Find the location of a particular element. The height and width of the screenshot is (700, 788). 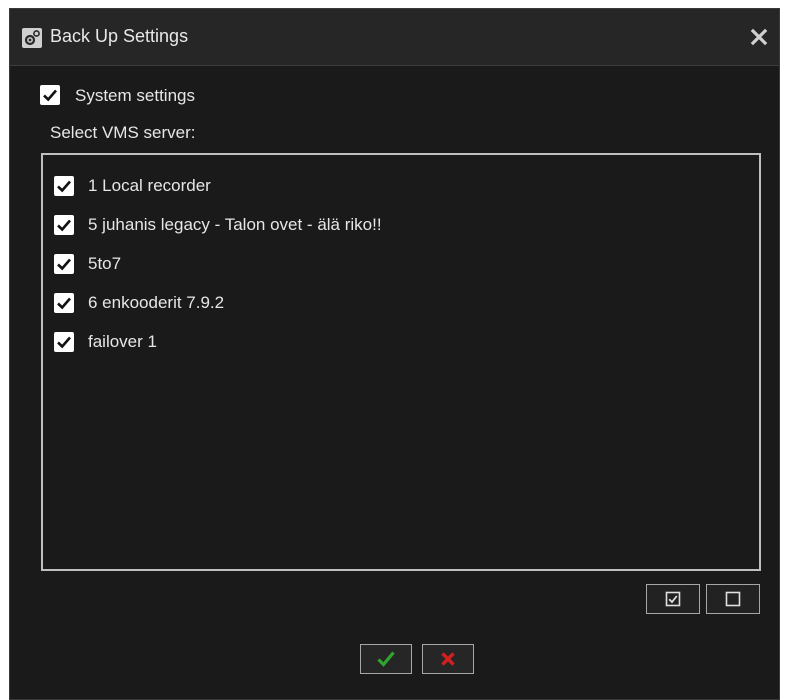

list-item: 6 enkooderit 7.9.2 is located at coordinates (401, 304).